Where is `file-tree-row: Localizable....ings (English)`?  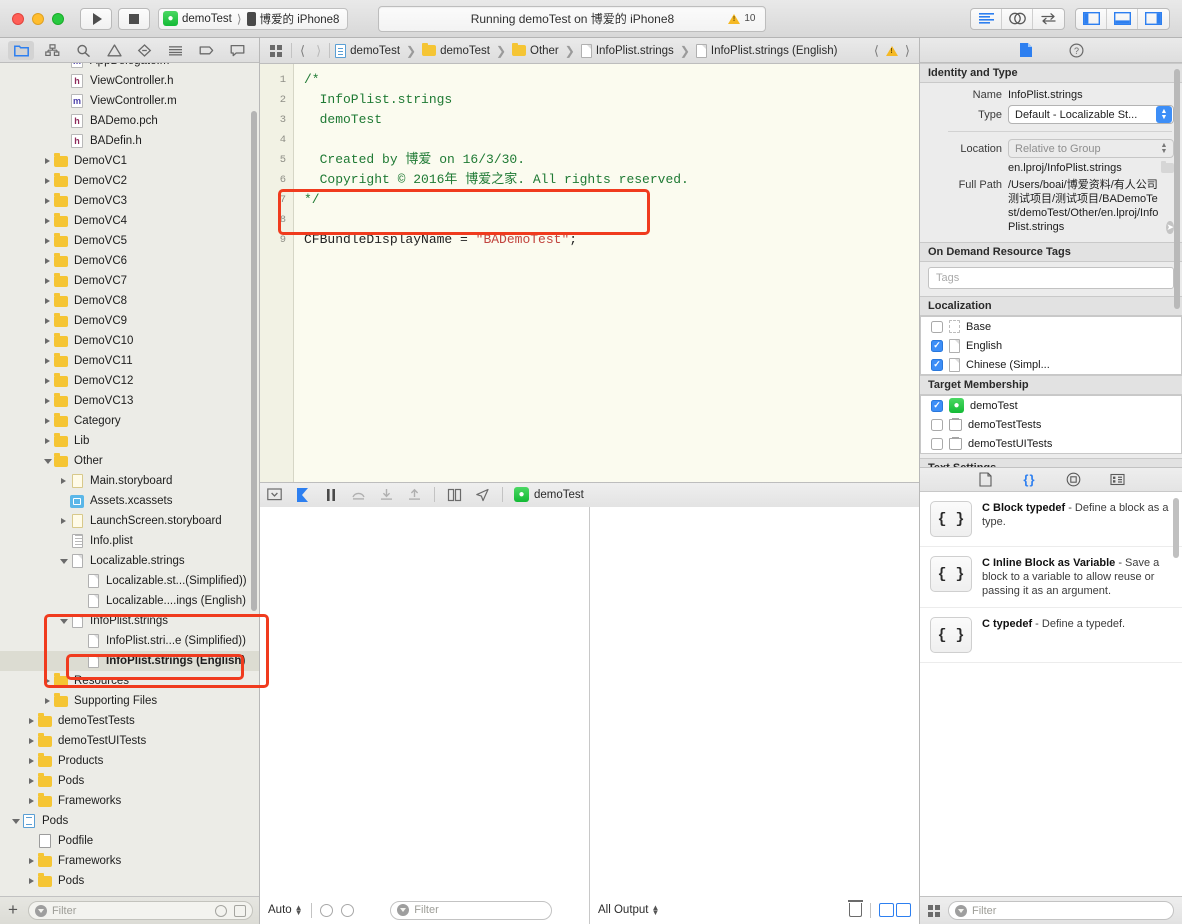
file-tree-row: Localizable....ings (English) is located at coordinates (129, 601).